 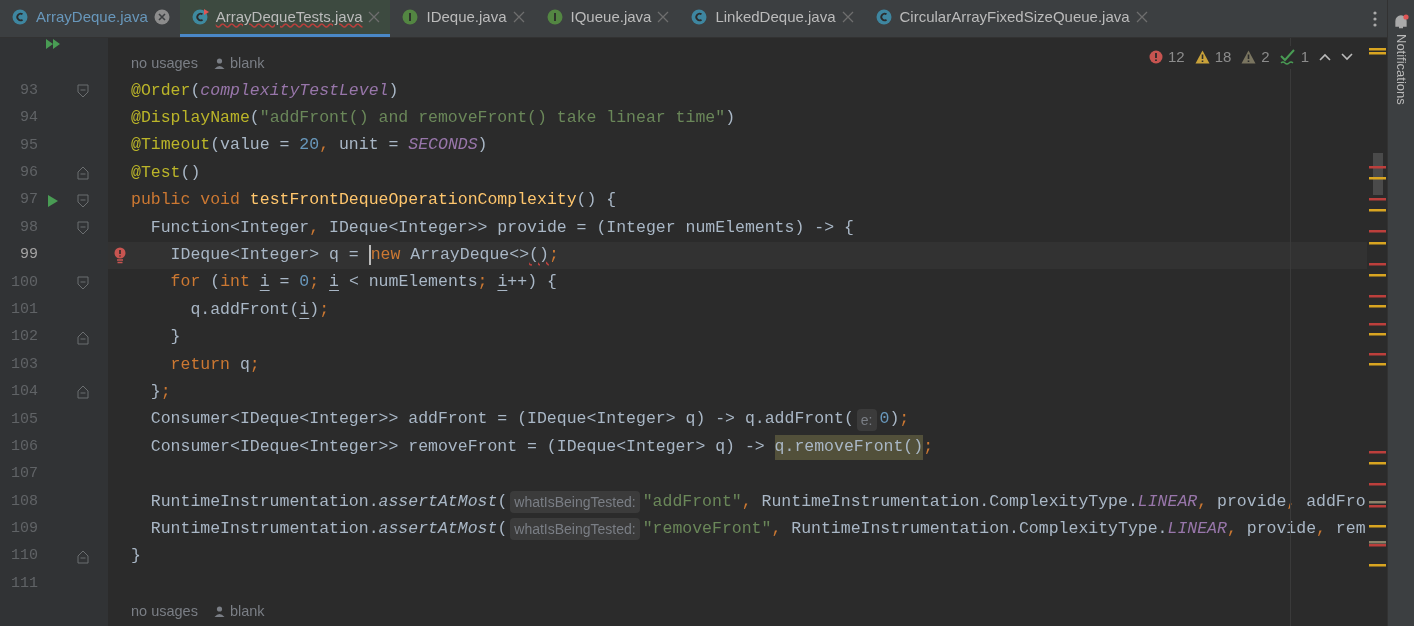 I want to click on file-tab: IQueue.java, so click(x=607, y=18).